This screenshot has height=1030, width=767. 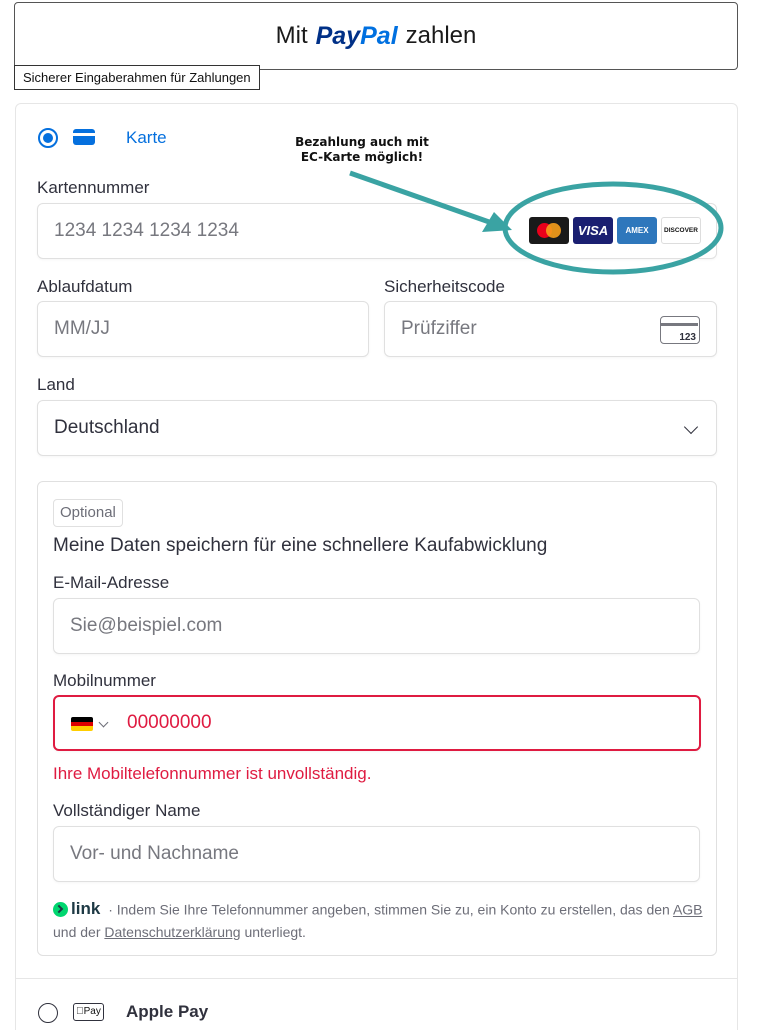 What do you see at coordinates (291, 35) in the screenshot?
I see `paypal-prefix: Mit` at bounding box center [291, 35].